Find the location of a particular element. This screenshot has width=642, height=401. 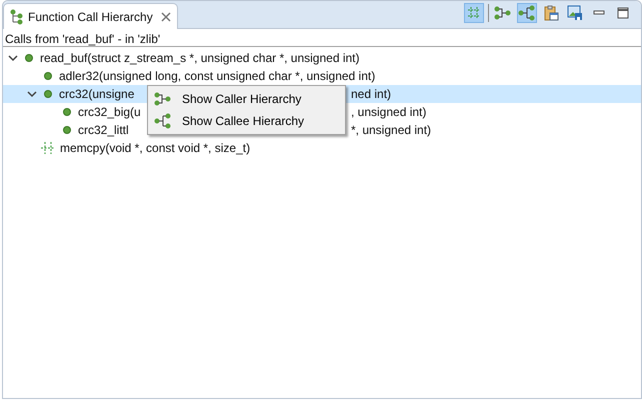

picture-save-icon is located at coordinates (575, 13).